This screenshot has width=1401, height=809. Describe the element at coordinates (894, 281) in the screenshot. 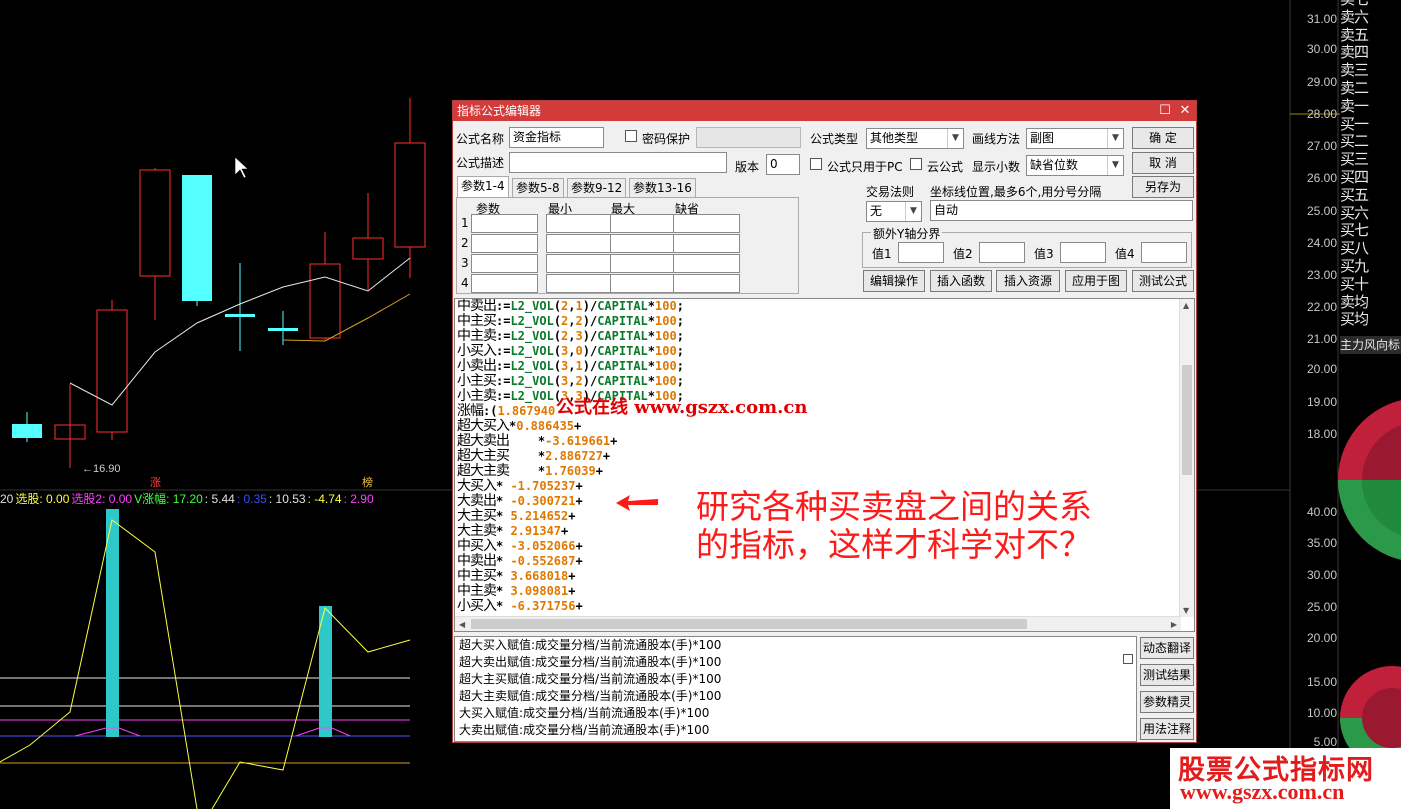

I see `tool-button: 编辑操作` at that location.